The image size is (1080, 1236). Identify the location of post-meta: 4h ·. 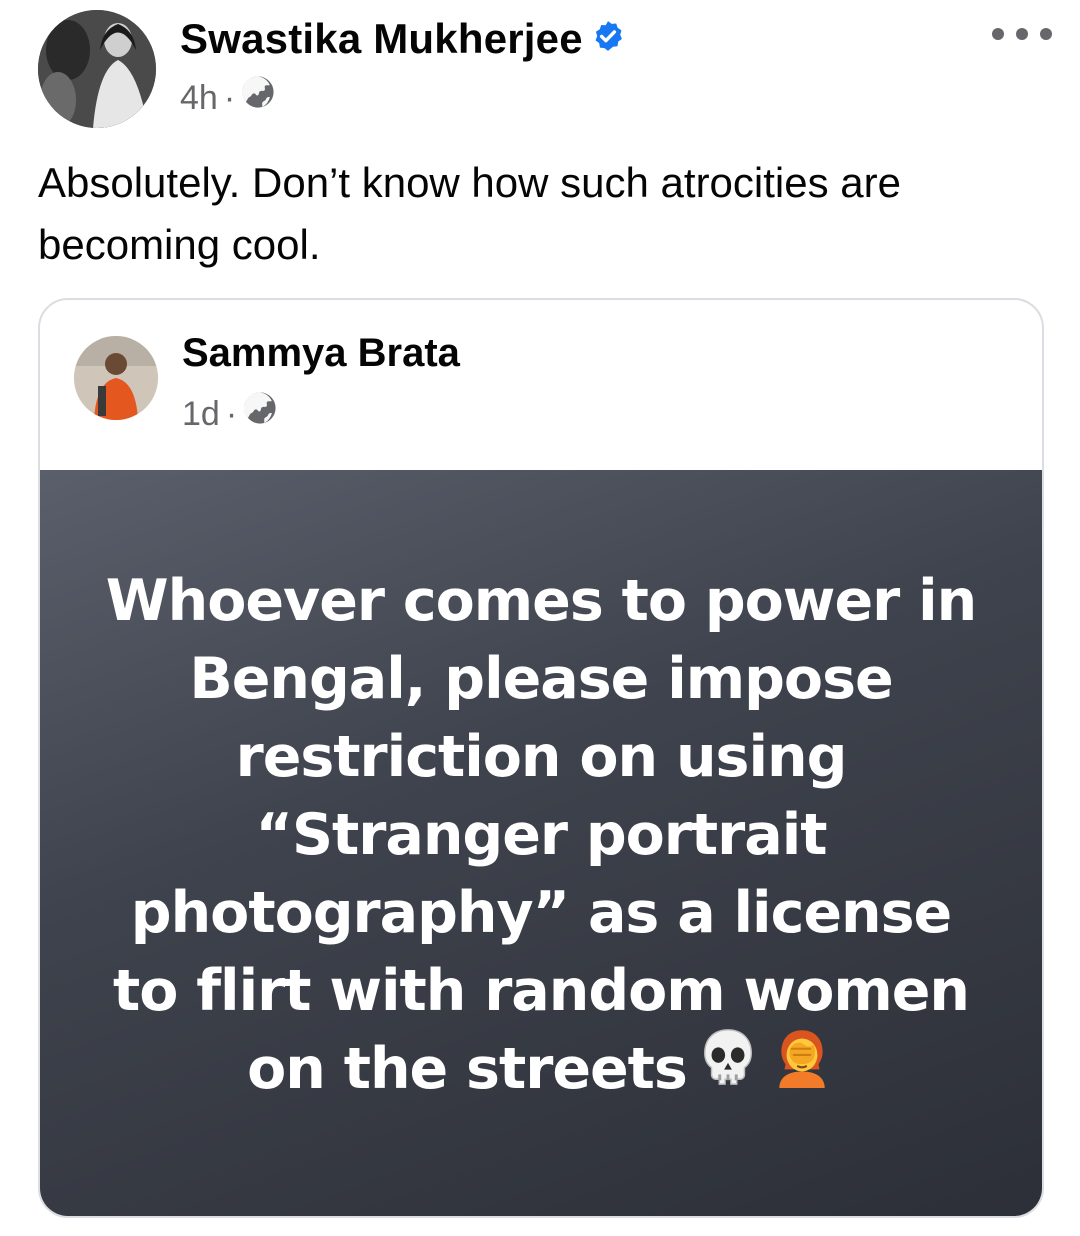
(227, 97).